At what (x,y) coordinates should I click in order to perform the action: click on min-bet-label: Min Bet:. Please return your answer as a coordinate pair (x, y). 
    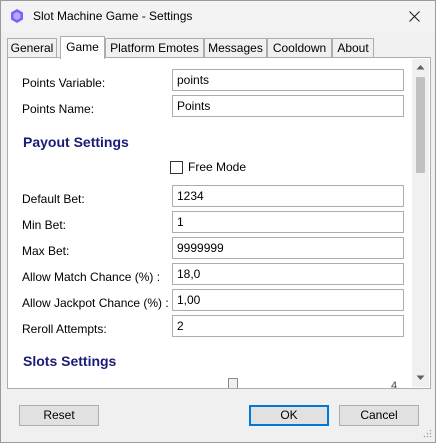
    Looking at the image, I should click on (44, 225).